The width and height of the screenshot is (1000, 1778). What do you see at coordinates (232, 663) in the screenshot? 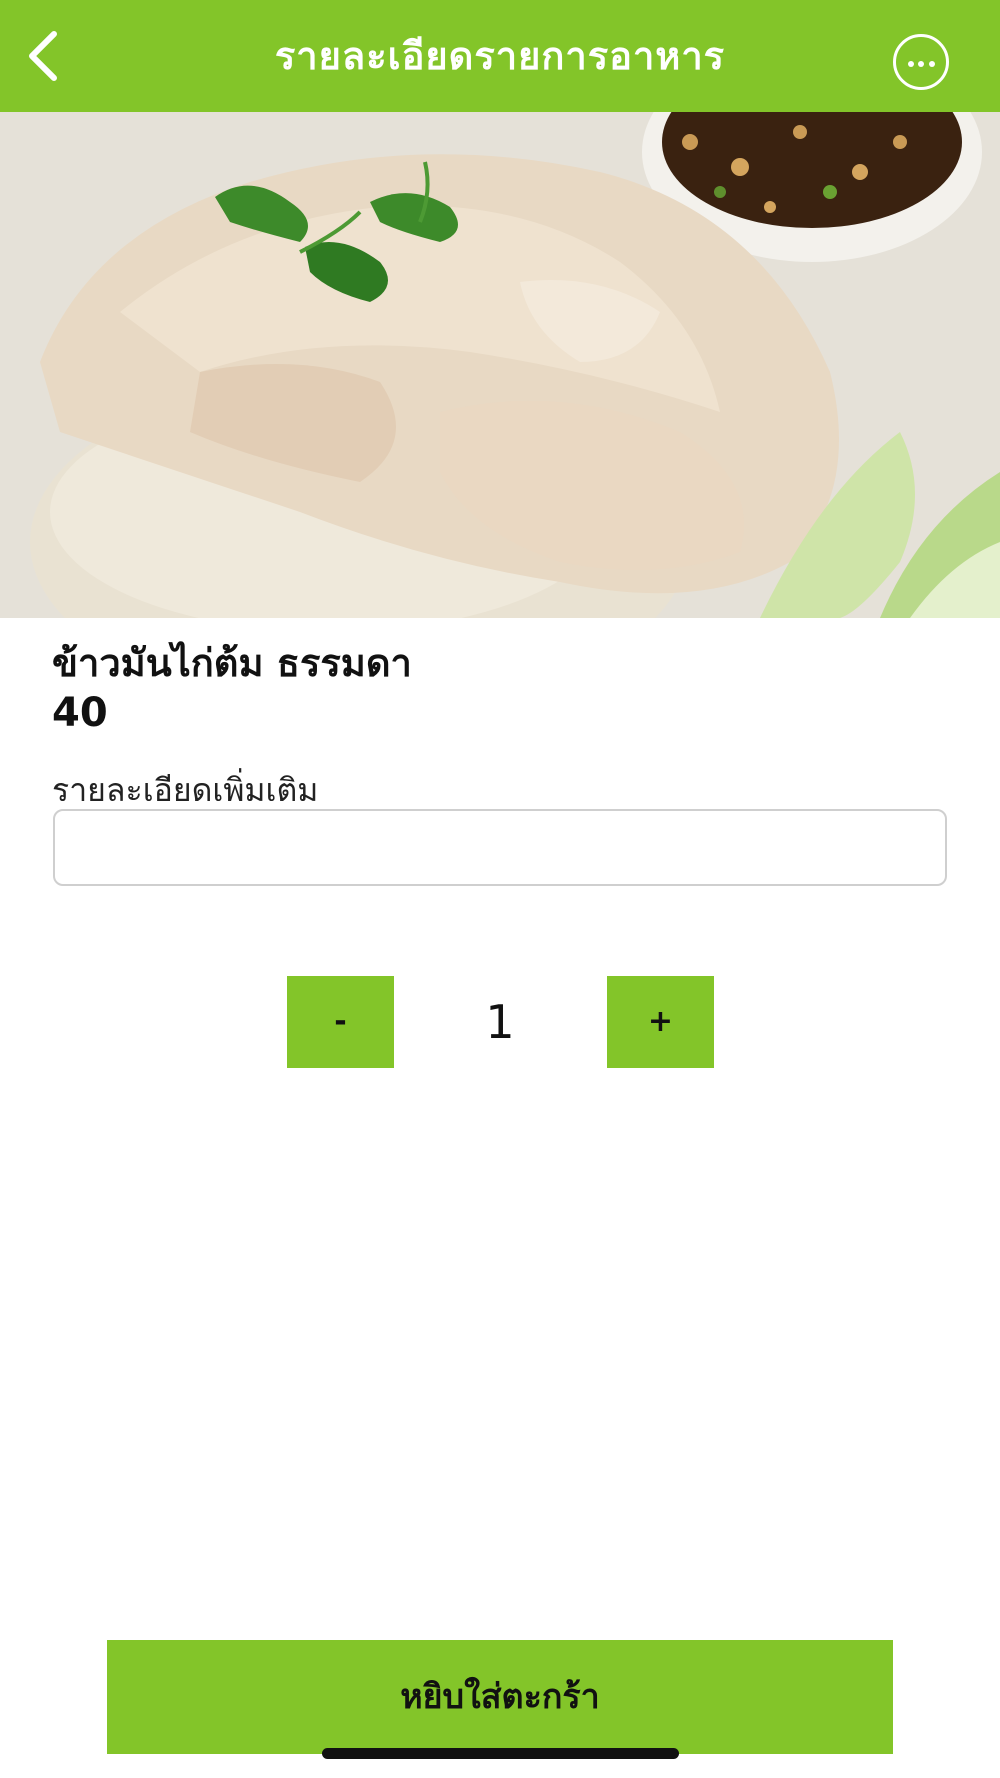
I see `item-name: ข้าวมันไก่ต้ม ธรรมดา` at bounding box center [232, 663].